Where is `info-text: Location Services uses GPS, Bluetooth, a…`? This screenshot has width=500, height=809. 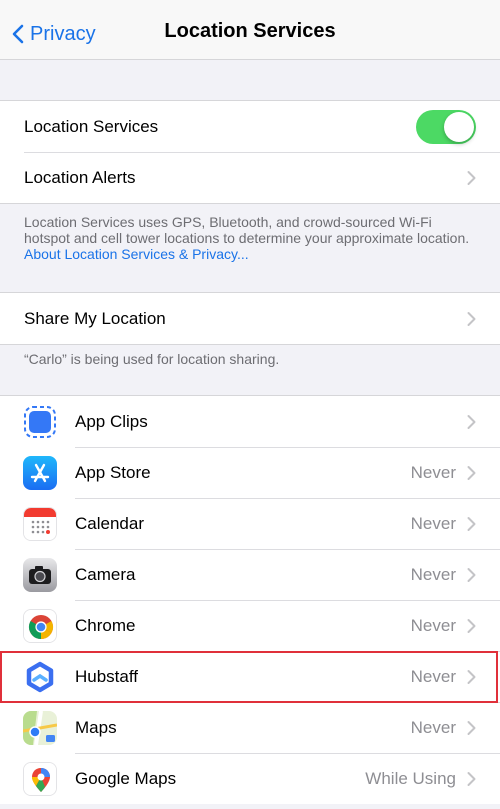 info-text: Location Services uses GPS, Bluetooth, a… is located at coordinates (247, 230).